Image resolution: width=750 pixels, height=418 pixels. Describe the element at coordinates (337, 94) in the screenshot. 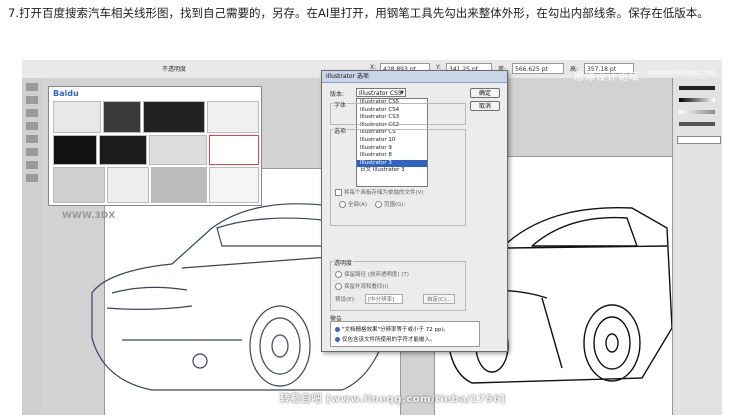

I see `version-label: 版本:` at that location.